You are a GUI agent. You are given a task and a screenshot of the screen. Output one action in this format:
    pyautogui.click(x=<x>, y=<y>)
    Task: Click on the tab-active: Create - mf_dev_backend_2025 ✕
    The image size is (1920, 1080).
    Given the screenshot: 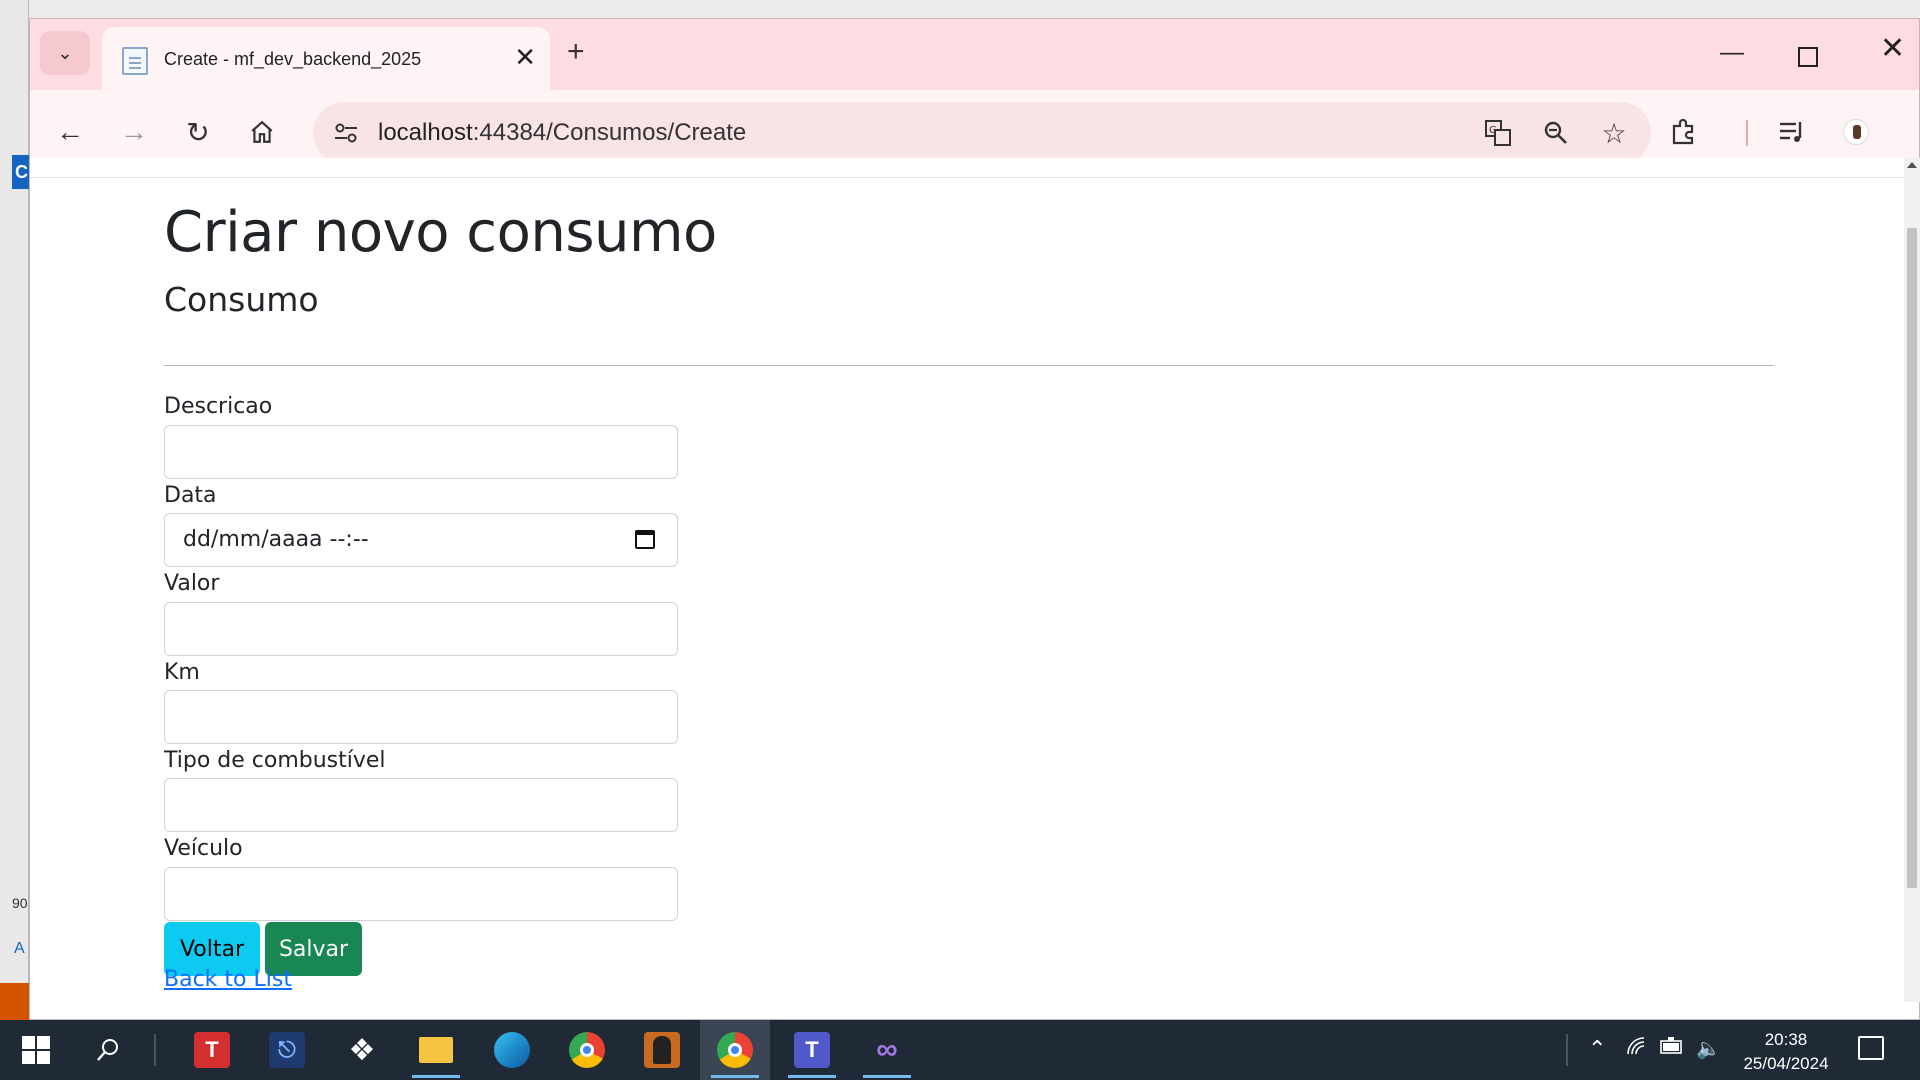 What is the action you would take?
    pyautogui.click(x=326, y=58)
    